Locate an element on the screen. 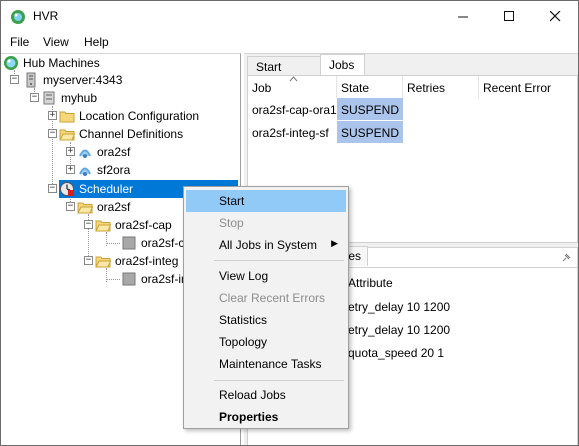  menu-item-start: Start is located at coordinates (266, 201).